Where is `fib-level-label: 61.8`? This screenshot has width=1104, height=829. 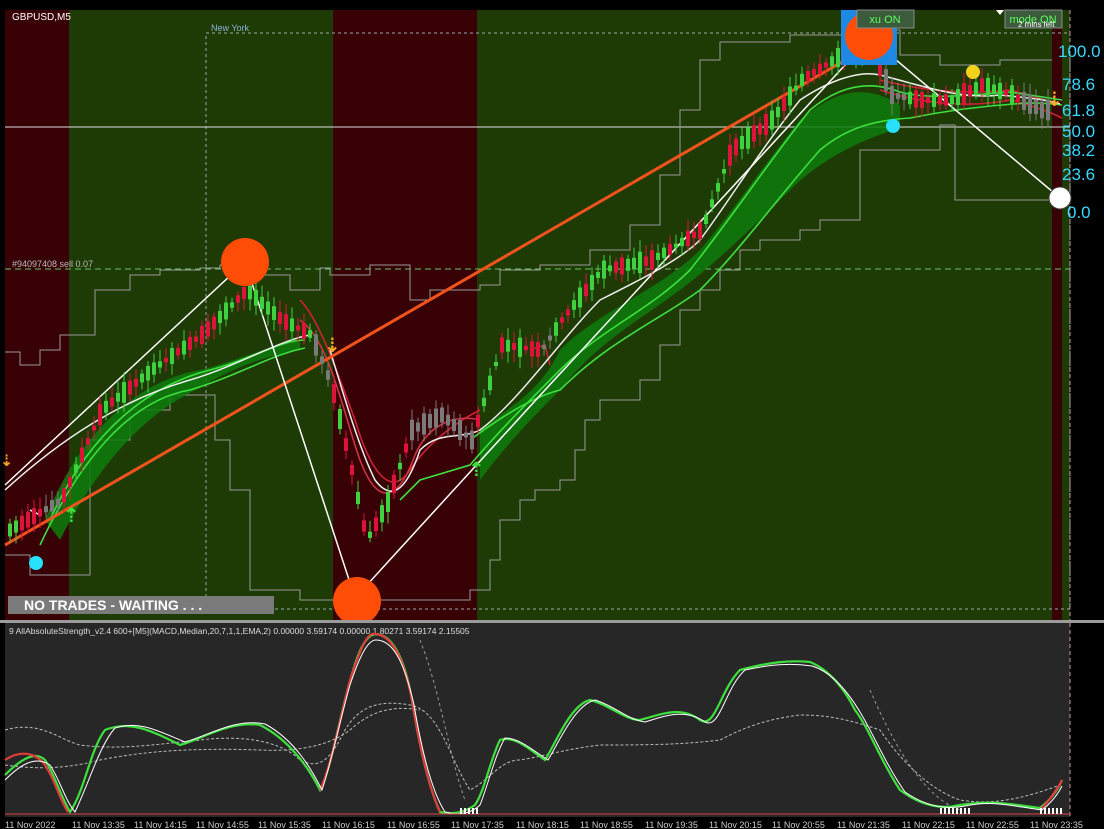
fib-level-label: 61.8 is located at coordinates (1078, 110).